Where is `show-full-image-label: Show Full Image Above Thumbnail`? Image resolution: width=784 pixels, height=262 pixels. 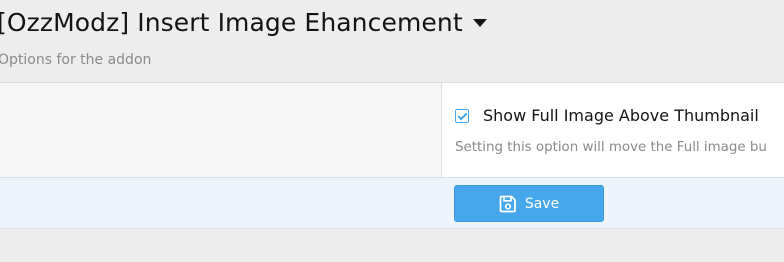
show-full-image-label: Show Full Image Above Thumbnail is located at coordinates (621, 115).